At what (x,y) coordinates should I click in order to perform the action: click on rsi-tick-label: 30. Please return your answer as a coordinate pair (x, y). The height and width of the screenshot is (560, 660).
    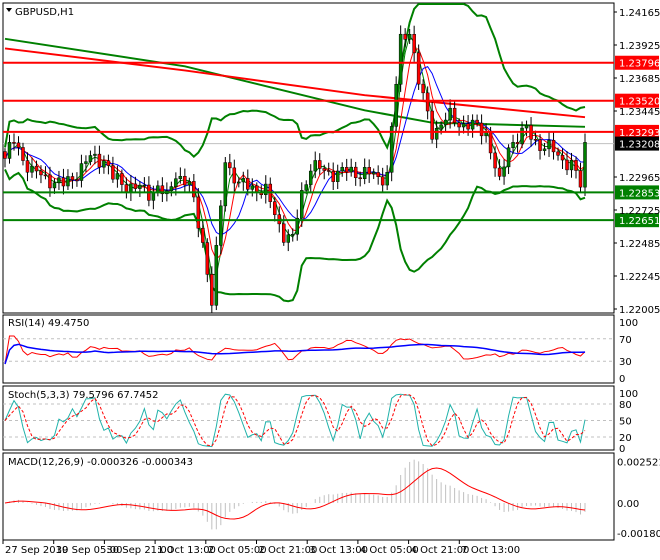
    Looking at the image, I should click on (625, 362).